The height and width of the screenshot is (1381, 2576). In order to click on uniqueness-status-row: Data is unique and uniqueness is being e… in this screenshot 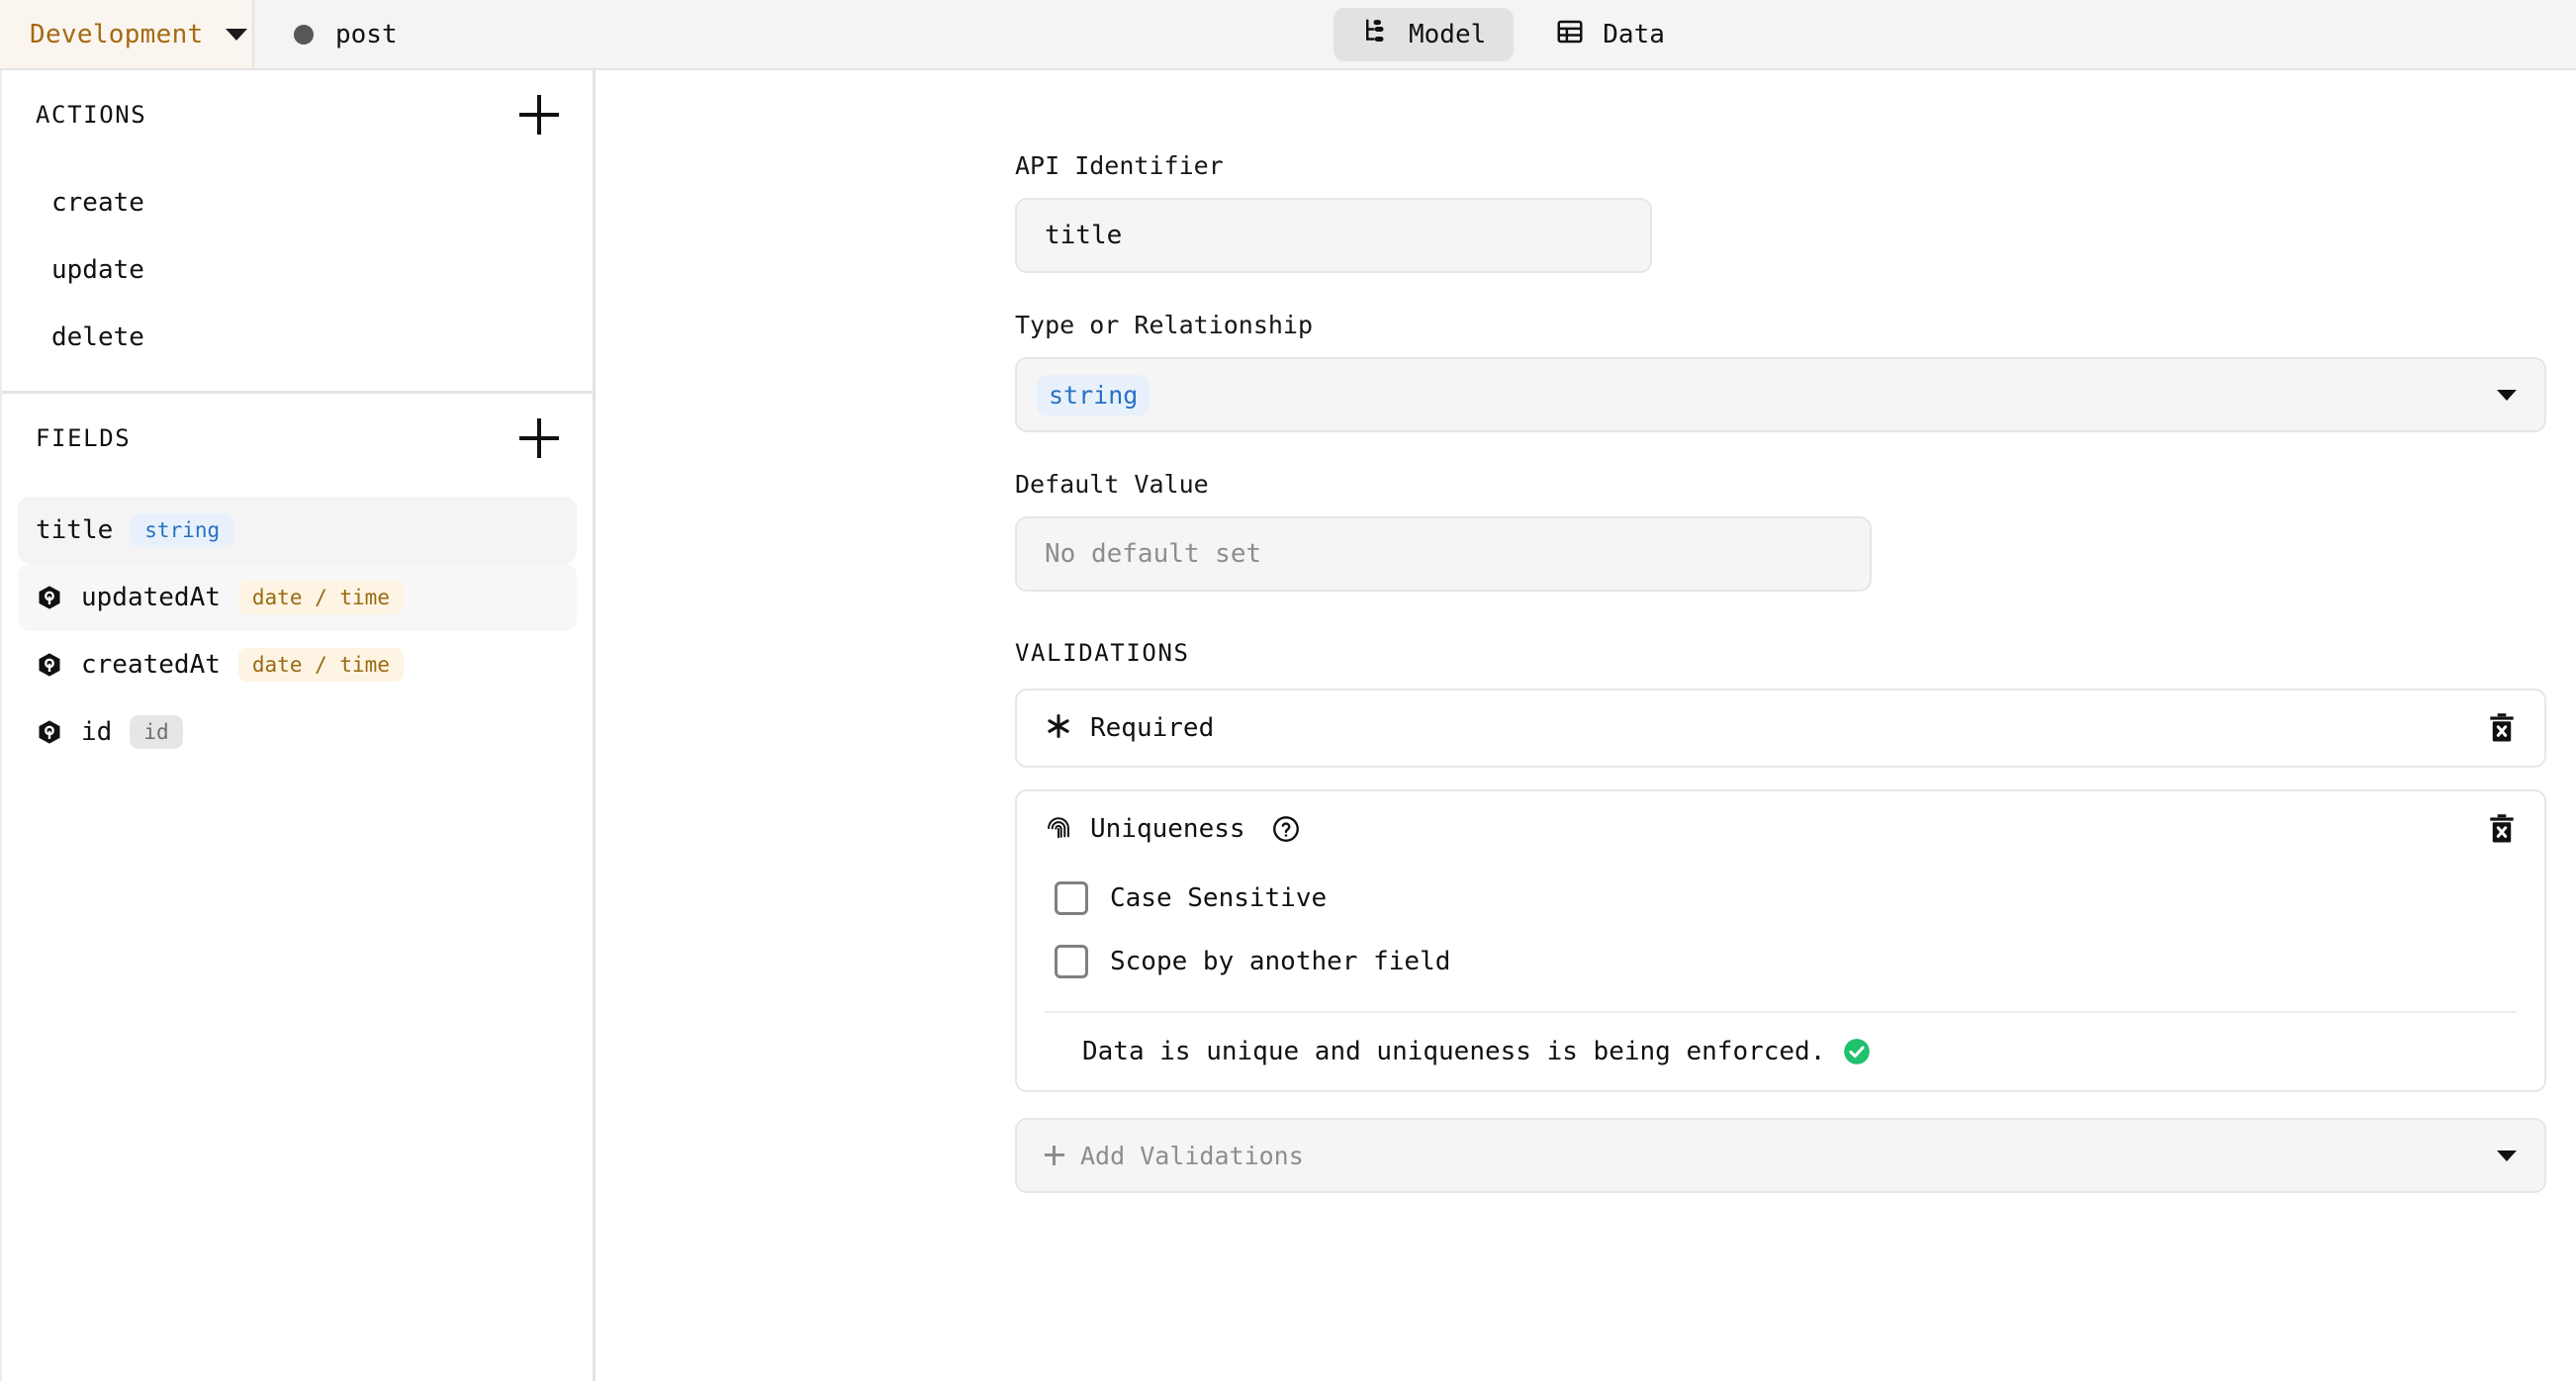, I will do `click(1780, 1051)`.